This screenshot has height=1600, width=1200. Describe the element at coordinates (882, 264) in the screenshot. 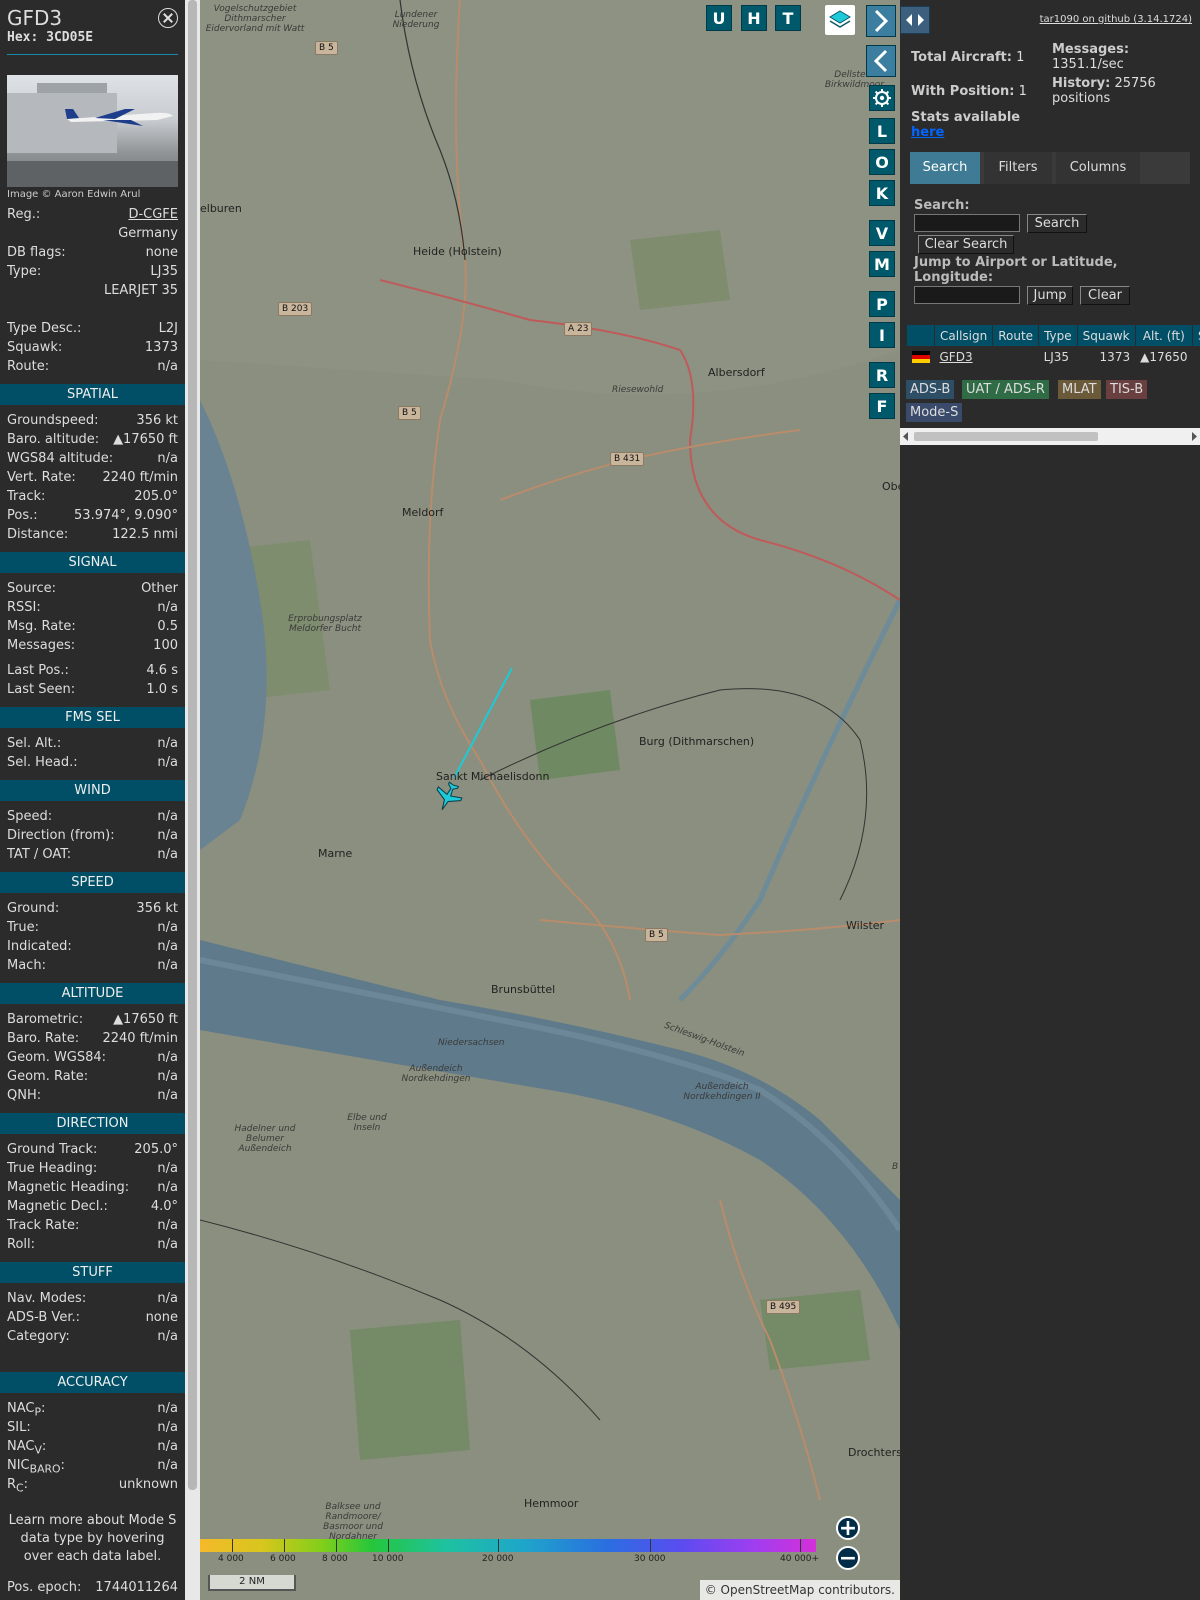

I see `toggle-m-button: M` at that location.